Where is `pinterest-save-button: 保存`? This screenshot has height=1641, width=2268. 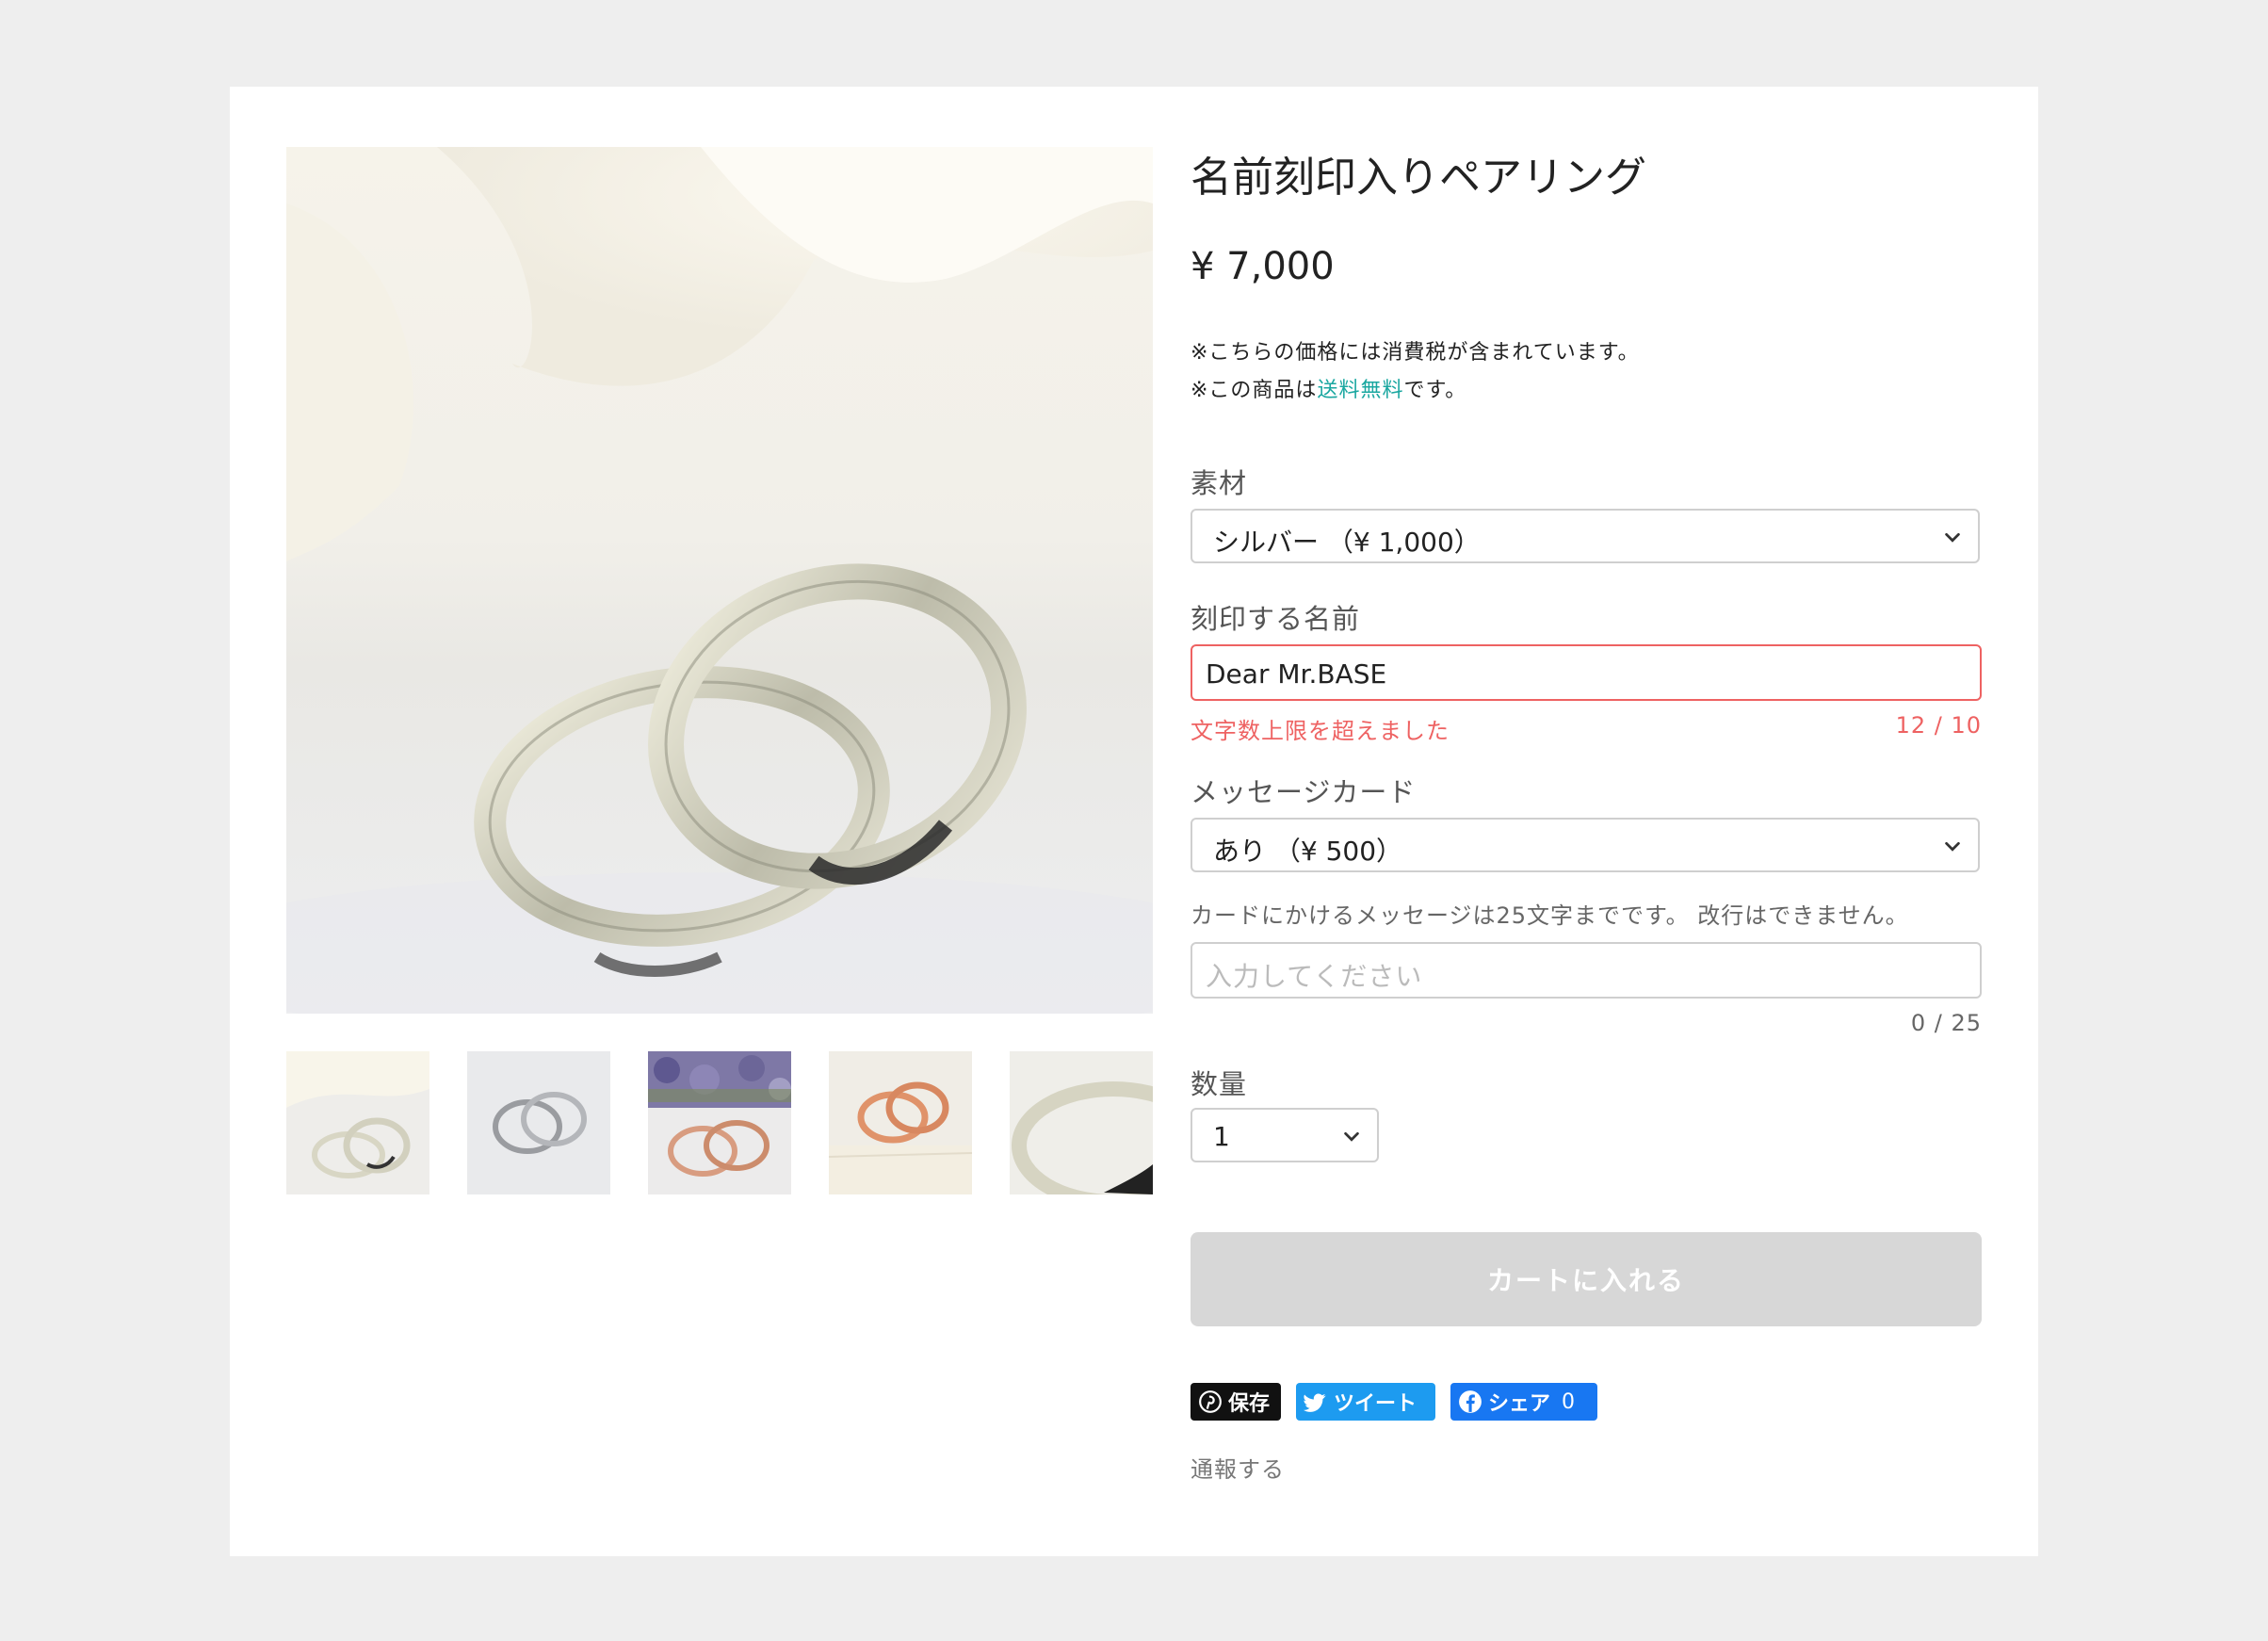 pinterest-save-button: 保存 is located at coordinates (1236, 1402).